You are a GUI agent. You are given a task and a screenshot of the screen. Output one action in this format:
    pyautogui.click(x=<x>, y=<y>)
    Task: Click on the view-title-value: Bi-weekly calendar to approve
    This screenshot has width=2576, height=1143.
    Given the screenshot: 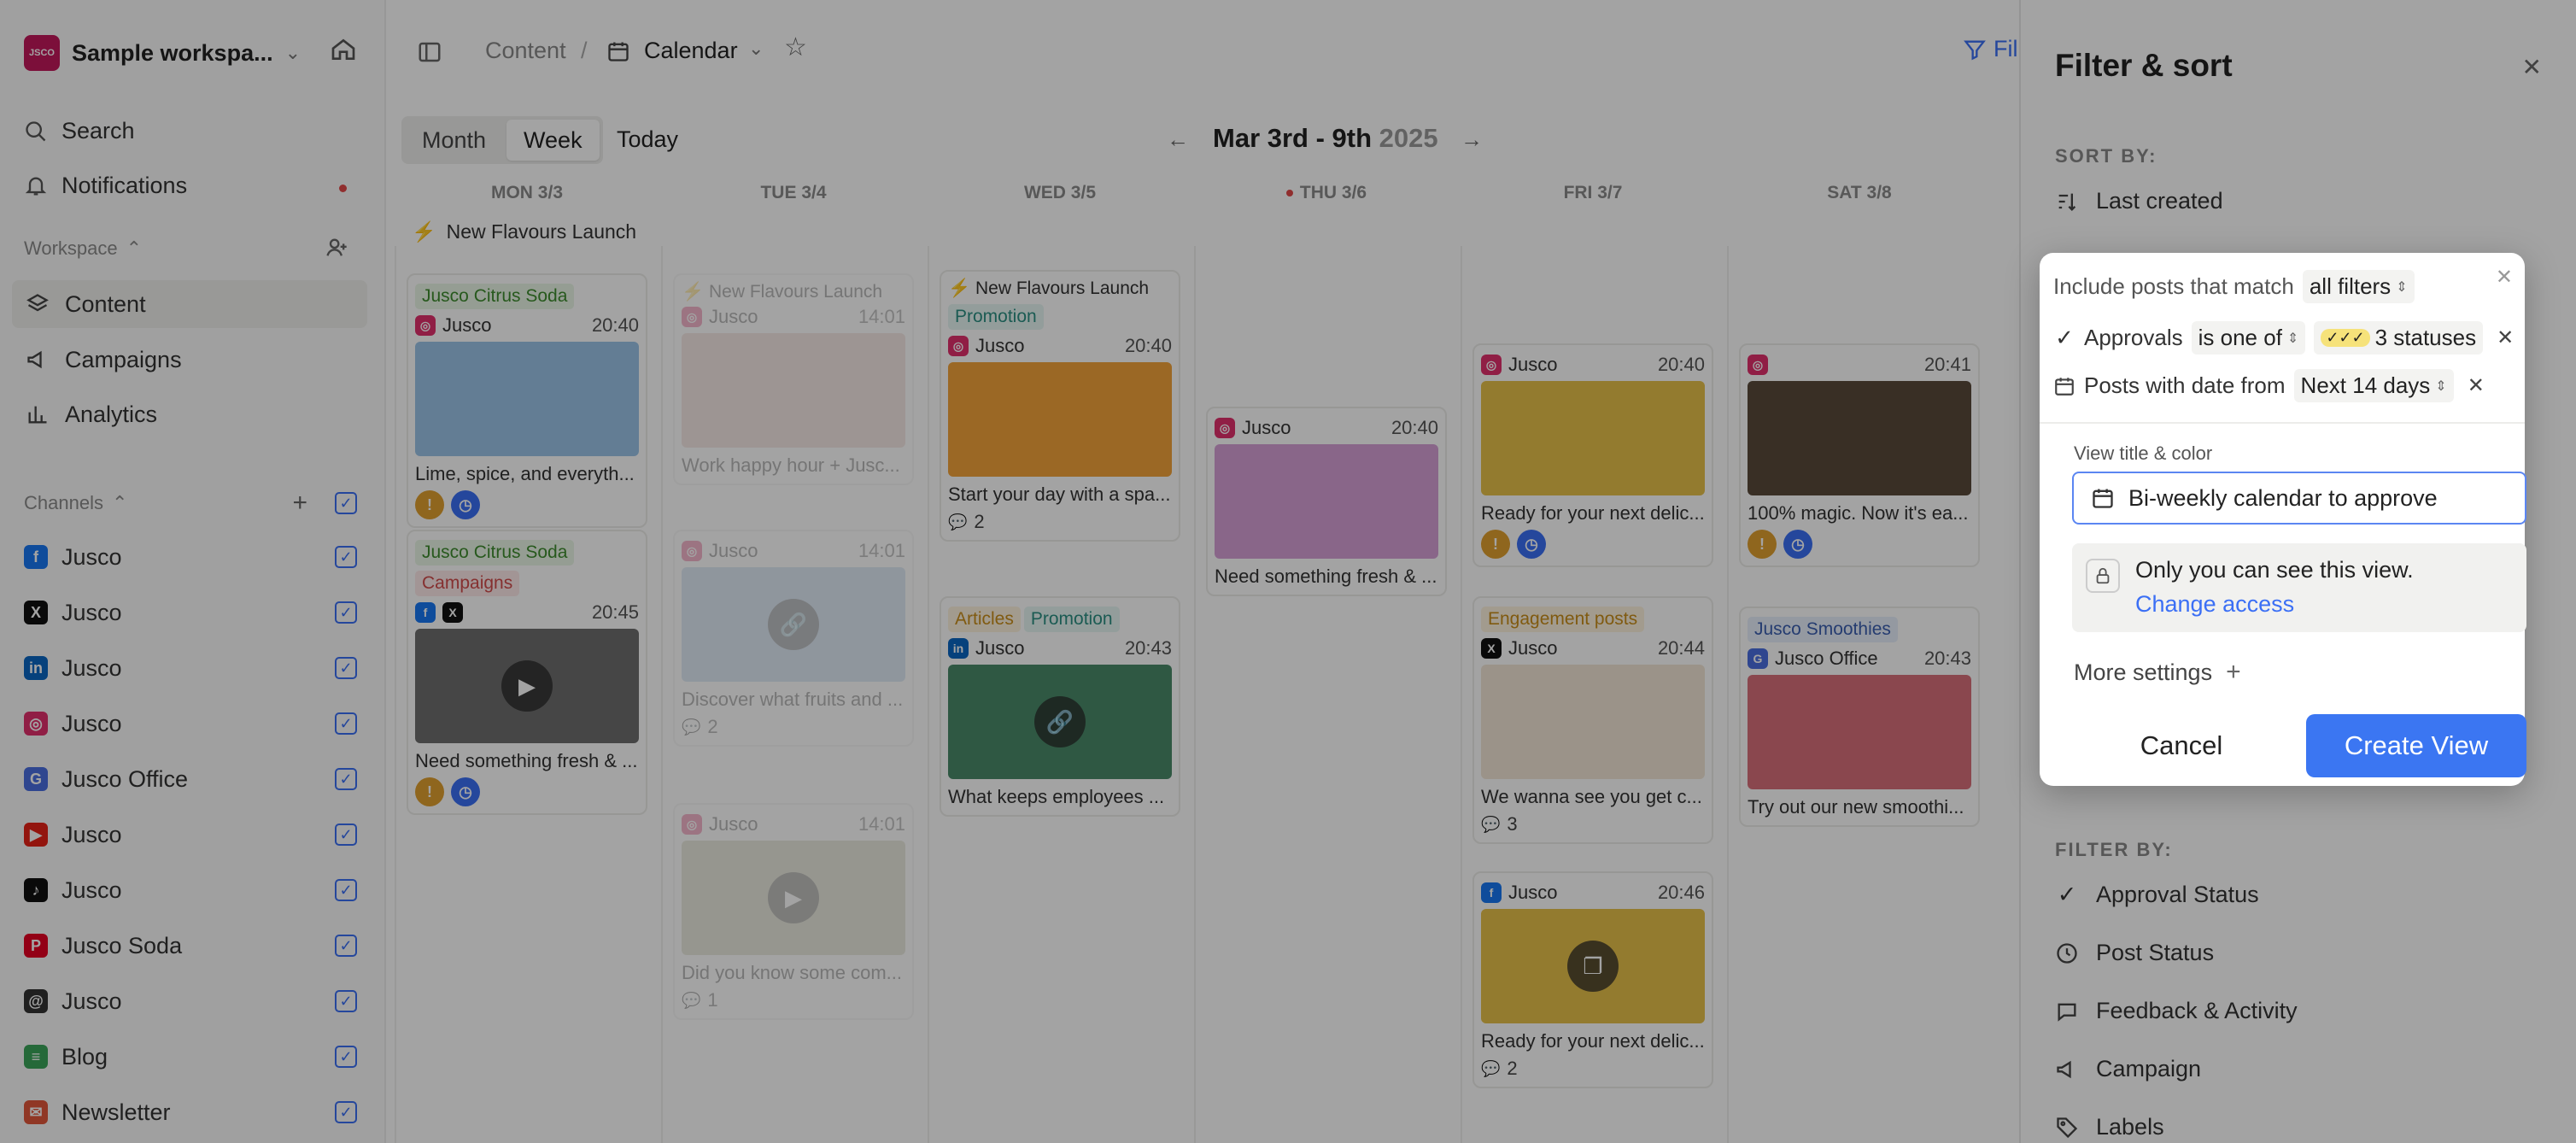 What is the action you would take?
    pyautogui.click(x=2283, y=498)
    